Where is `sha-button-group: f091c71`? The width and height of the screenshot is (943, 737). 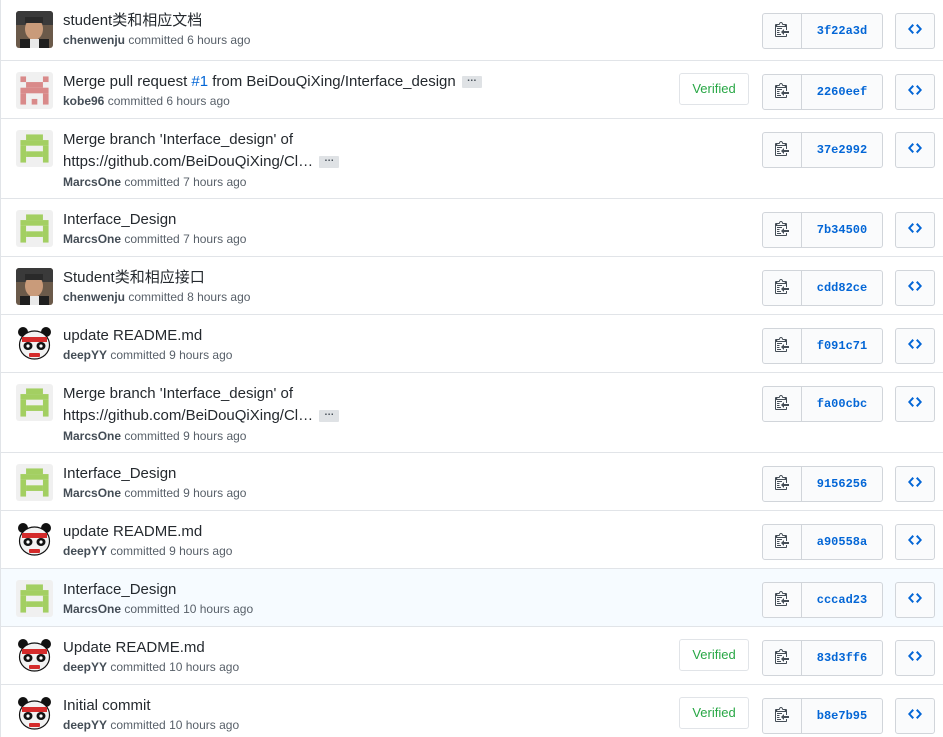
sha-button-group: f091c71 is located at coordinates (822, 346).